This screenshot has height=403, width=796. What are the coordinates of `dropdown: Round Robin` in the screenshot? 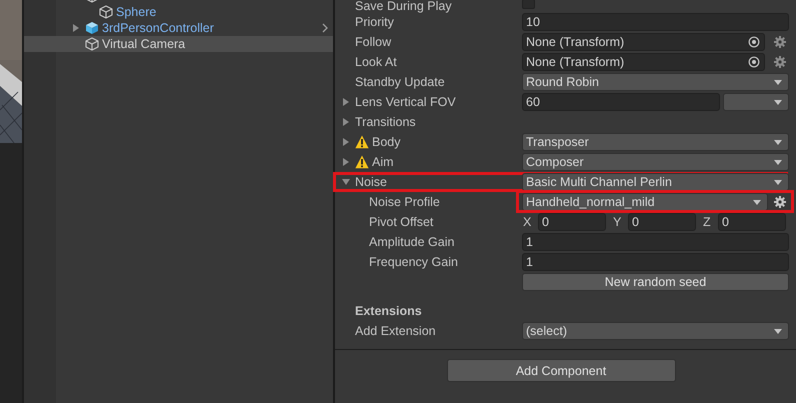 It's located at (655, 82).